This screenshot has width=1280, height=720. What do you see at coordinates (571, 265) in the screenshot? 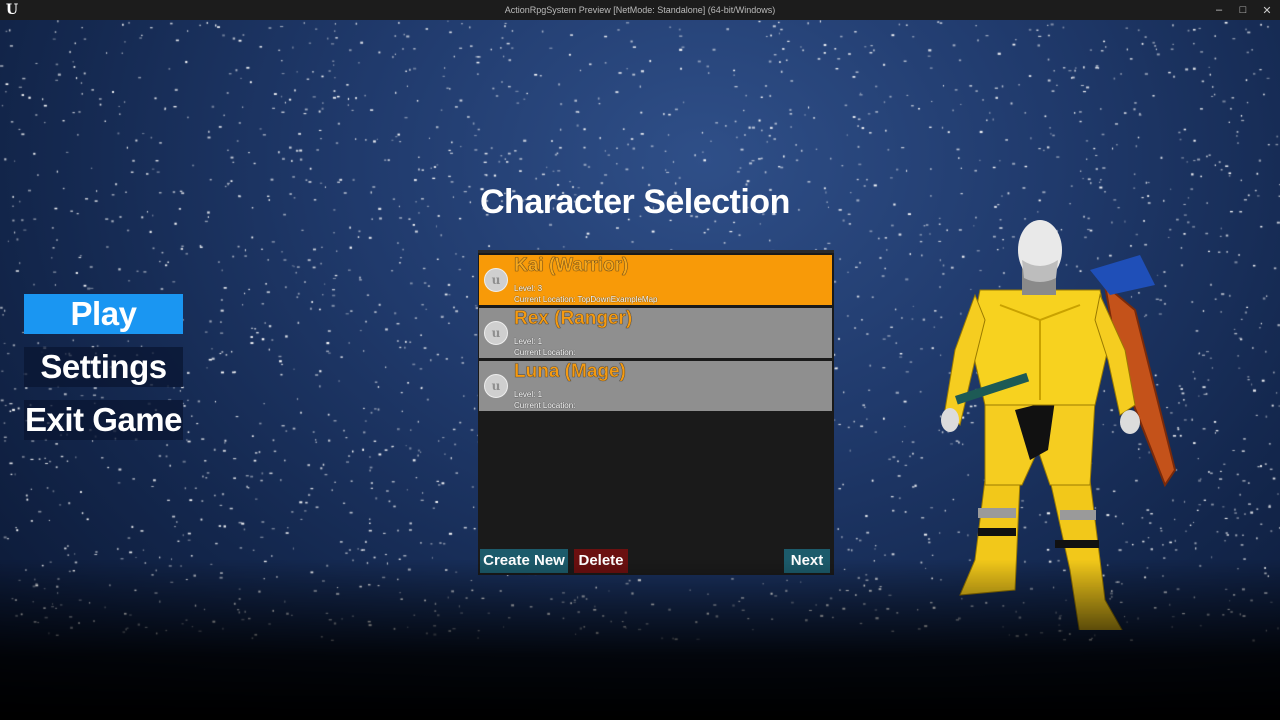
I see `character-name: Kai (Warrior)` at bounding box center [571, 265].